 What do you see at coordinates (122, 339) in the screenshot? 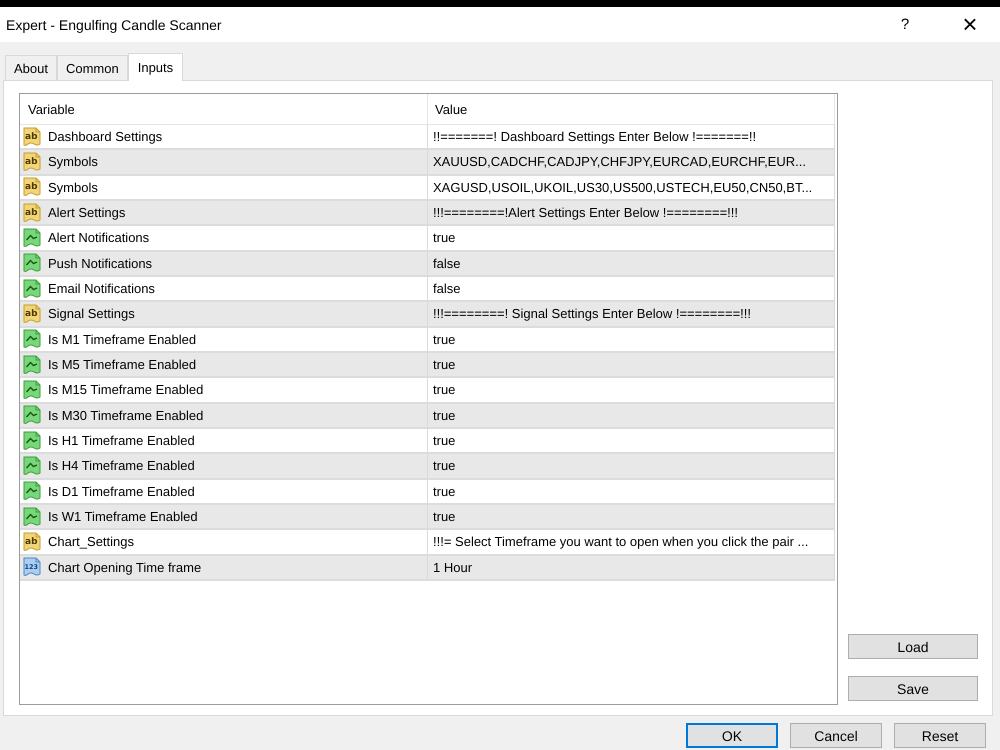
I see `variable-name: Is M1 Timeframe Enabled` at bounding box center [122, 339].